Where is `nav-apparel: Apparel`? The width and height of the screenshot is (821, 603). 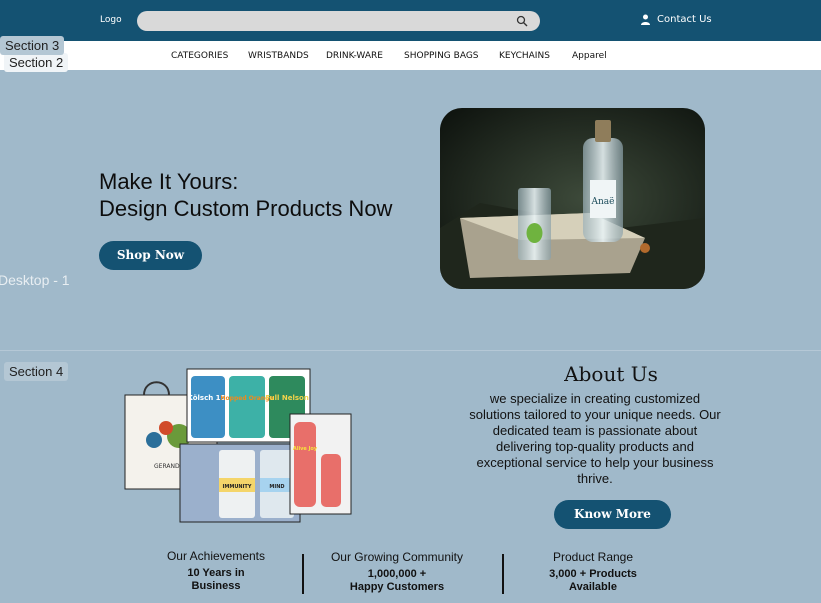 nav-apparel: Apparel is located at coordinates (589, 56).